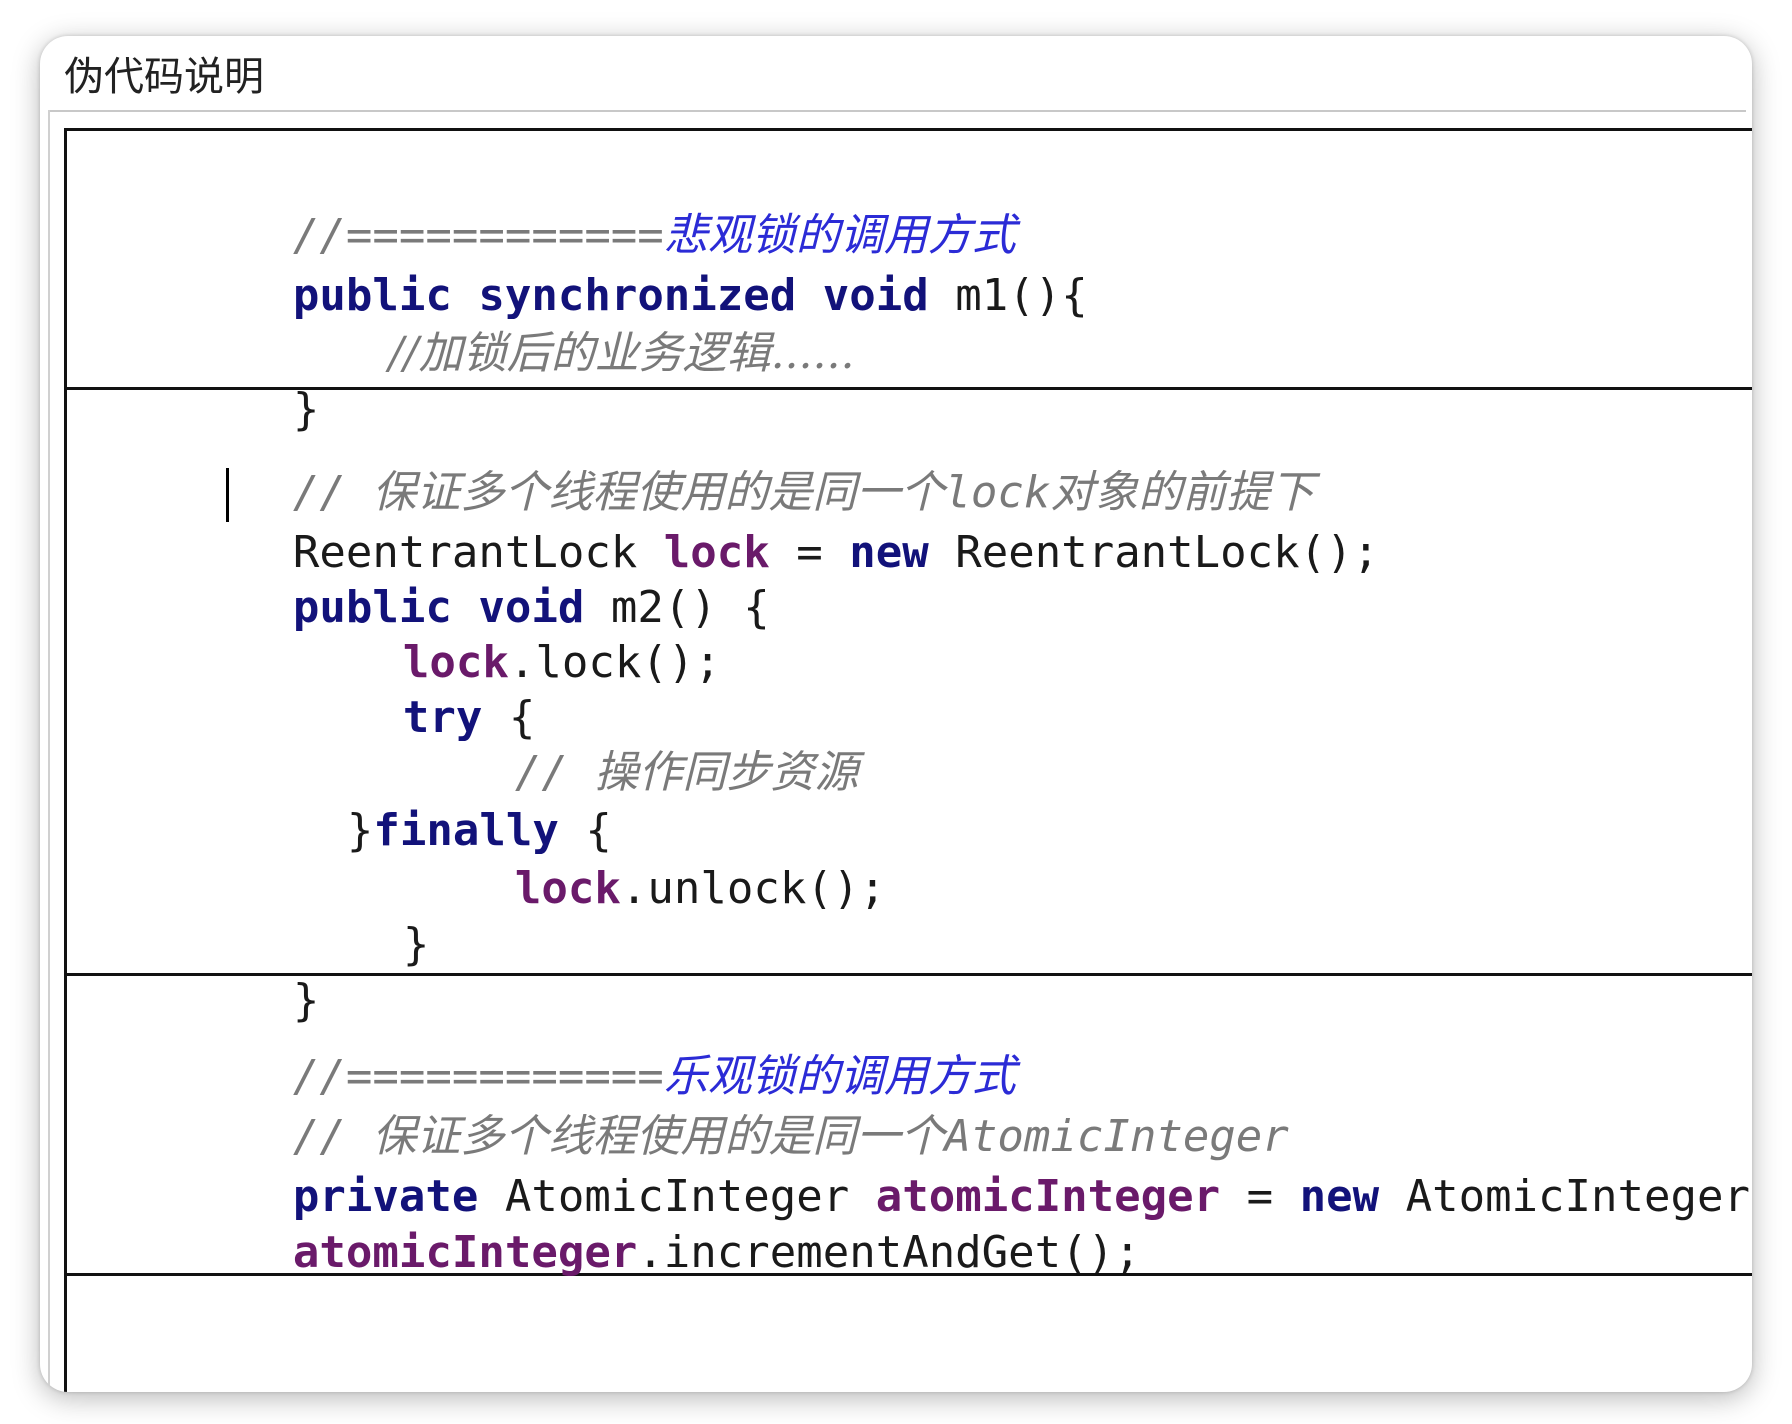  What do you see at coordinates (49, 751) in the screenshot?
I see `window-left-edge` at bounding box center [49, 751].